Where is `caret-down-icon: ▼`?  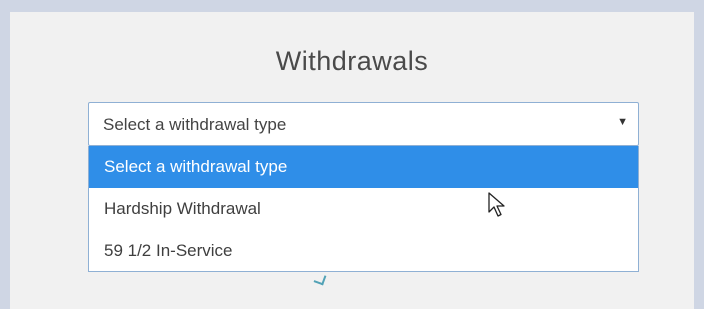 caret-down-icon: ▼ is located at coordinates (622, 122).